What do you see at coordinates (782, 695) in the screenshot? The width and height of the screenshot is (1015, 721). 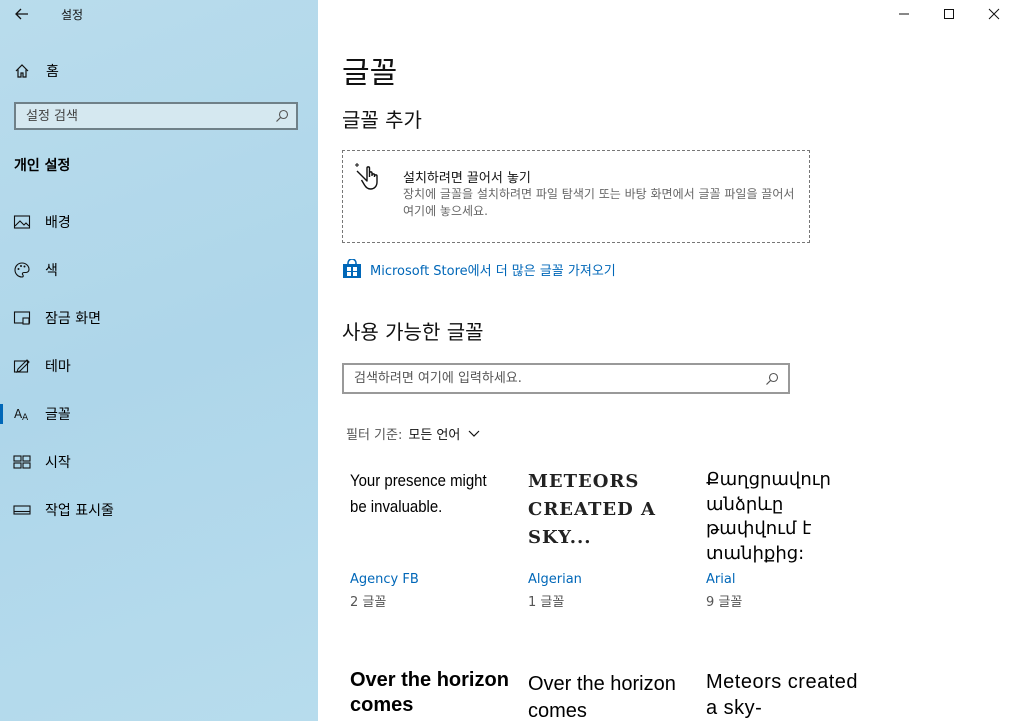 I see `font-sample: Meteors created a sky-` at bounding box center [782, 695].